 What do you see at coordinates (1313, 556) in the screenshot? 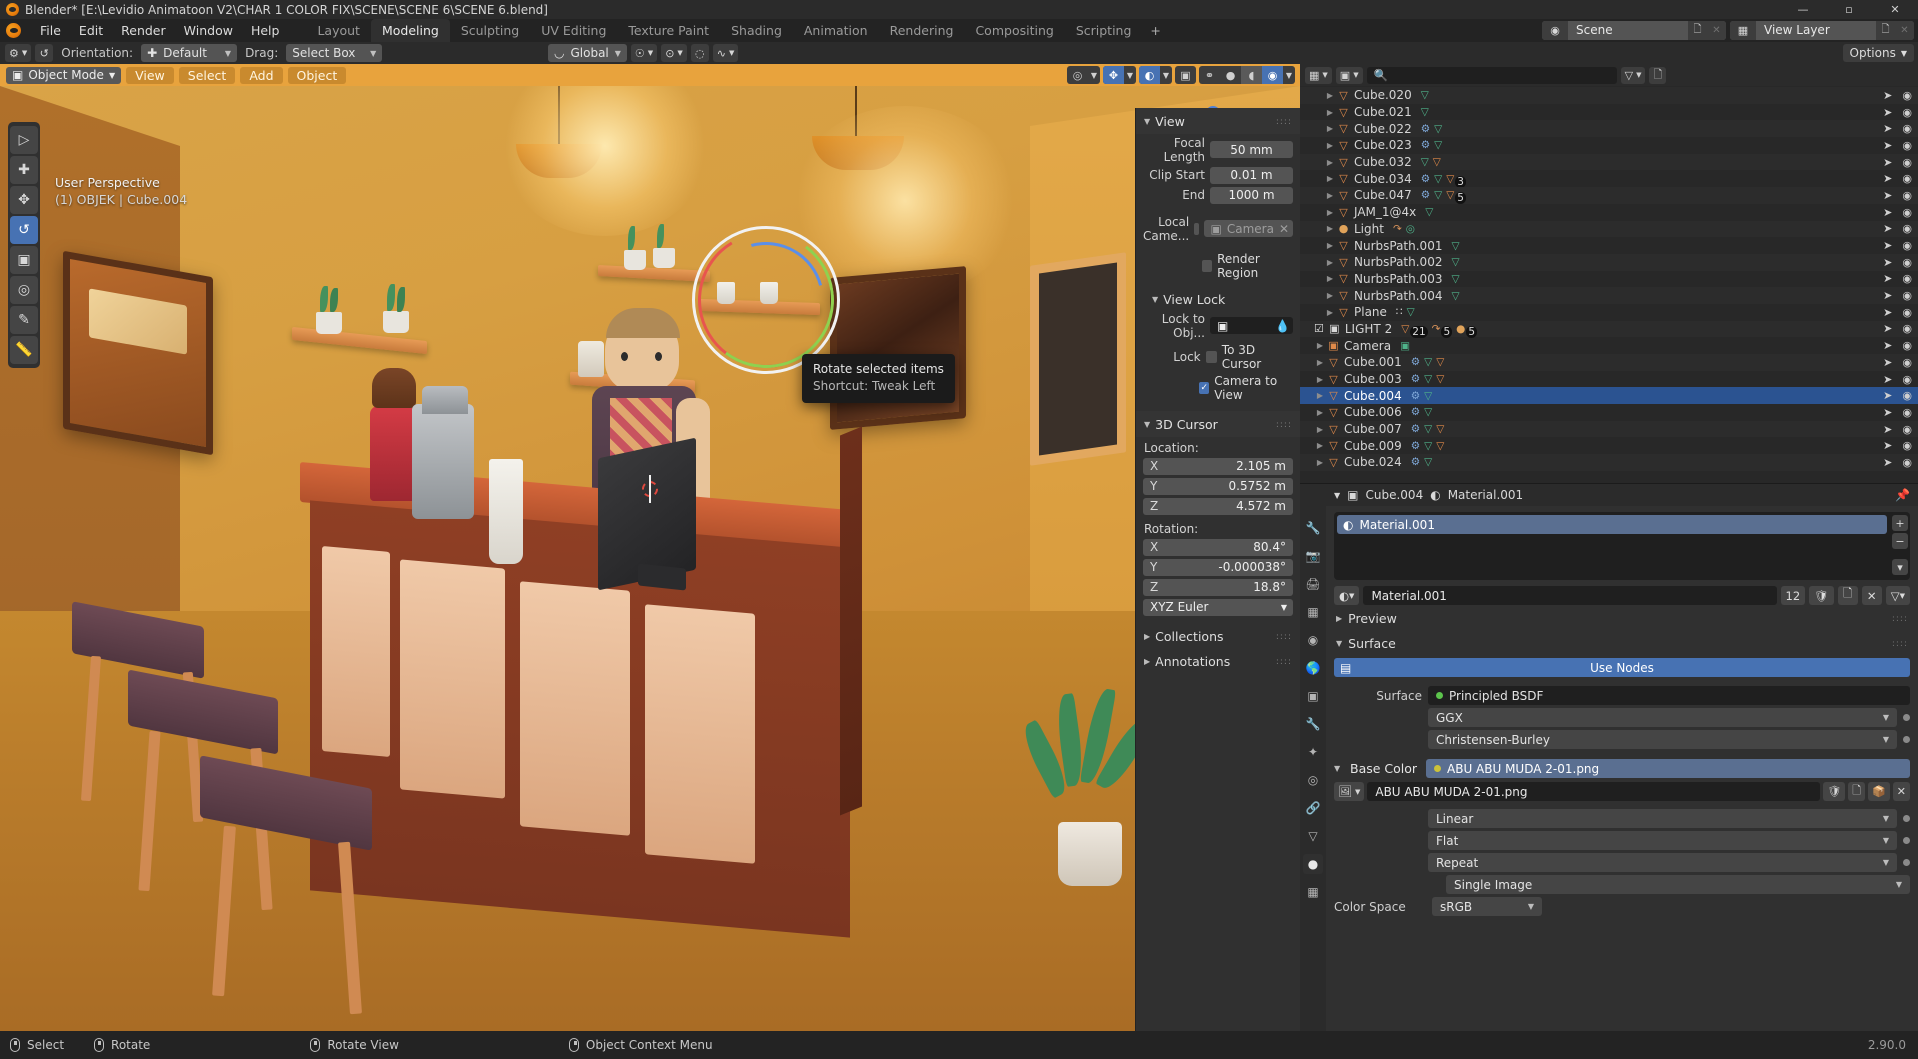
I see `tab-render-properties: 📷` at bounding box center [1313, 556].